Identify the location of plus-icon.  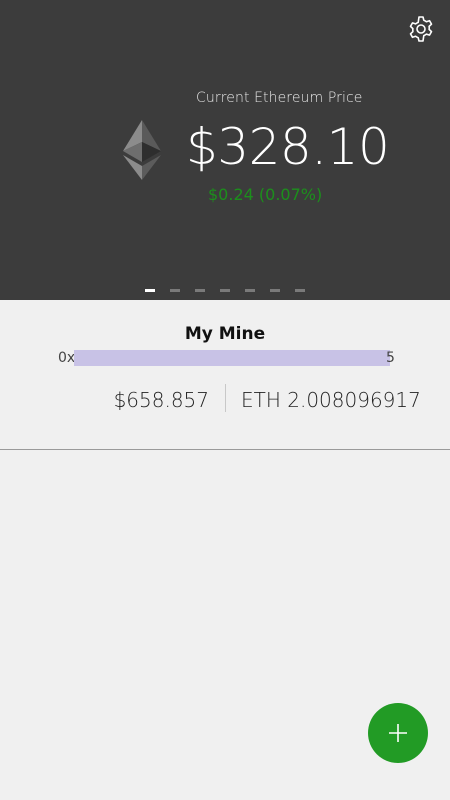
(398, 733).